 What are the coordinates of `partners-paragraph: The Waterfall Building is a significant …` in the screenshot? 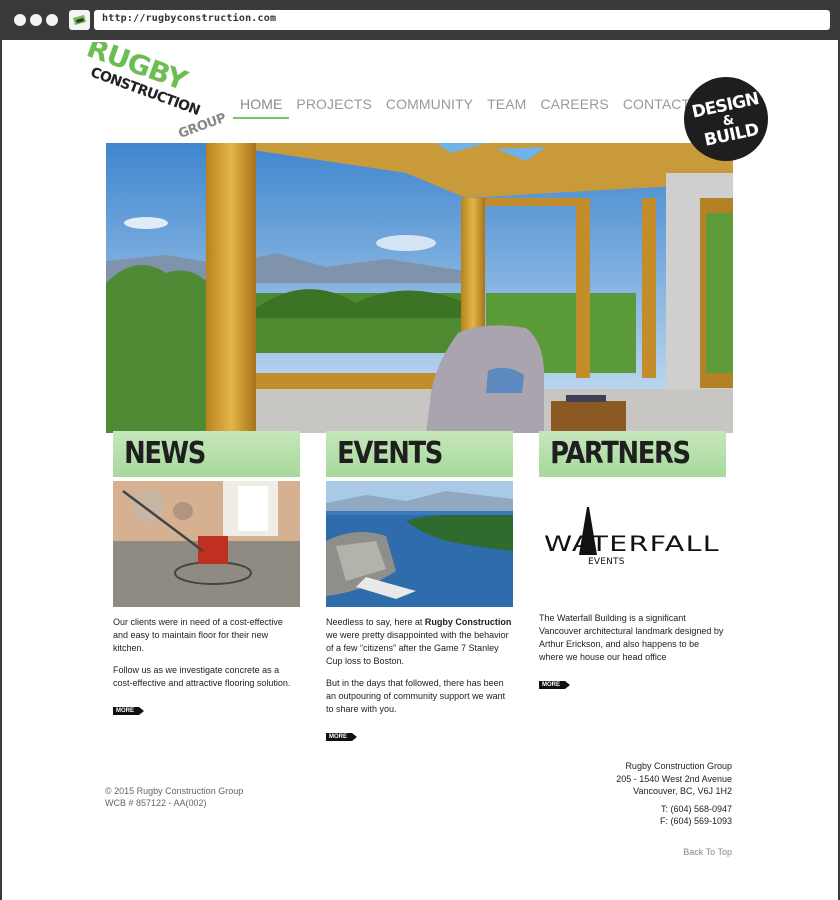 It's located at (631, 637).